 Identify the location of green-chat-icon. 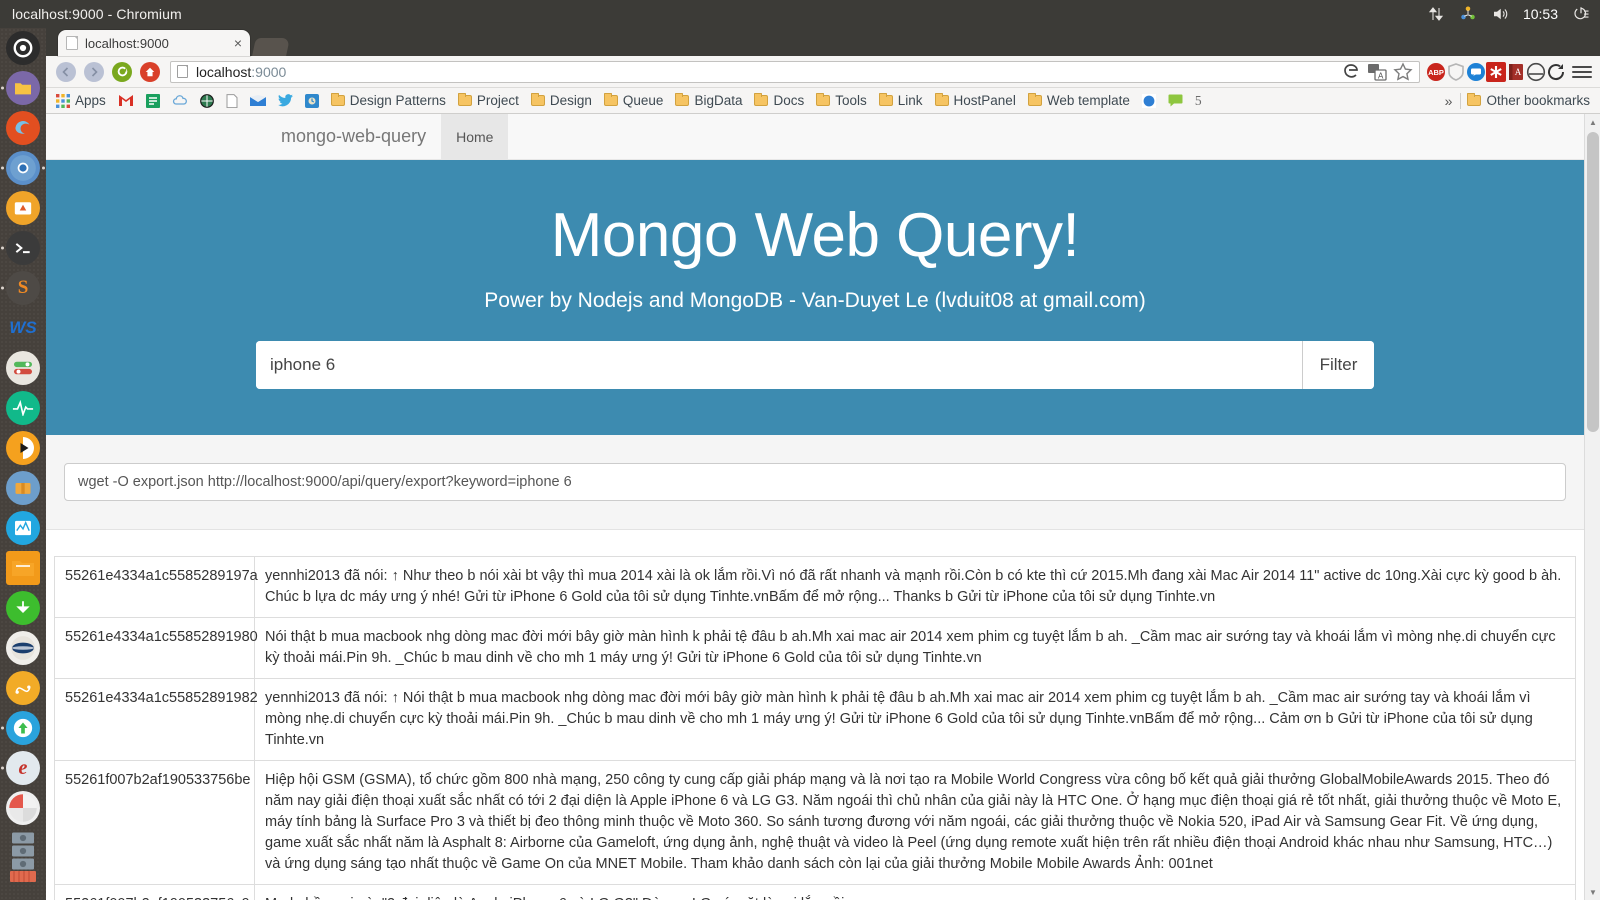
(1175, 100).